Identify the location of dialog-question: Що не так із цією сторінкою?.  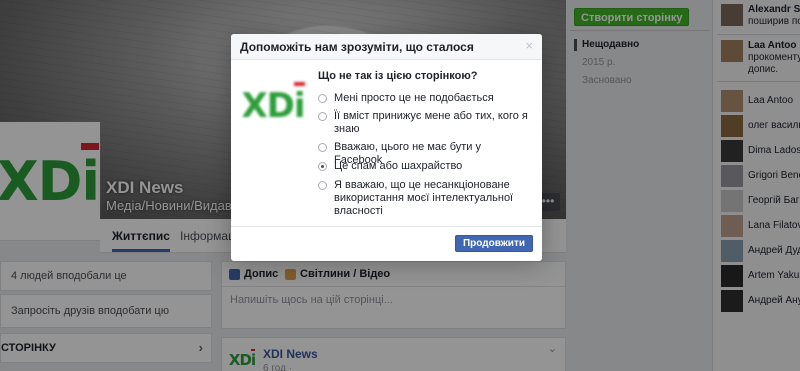
(398, 76).